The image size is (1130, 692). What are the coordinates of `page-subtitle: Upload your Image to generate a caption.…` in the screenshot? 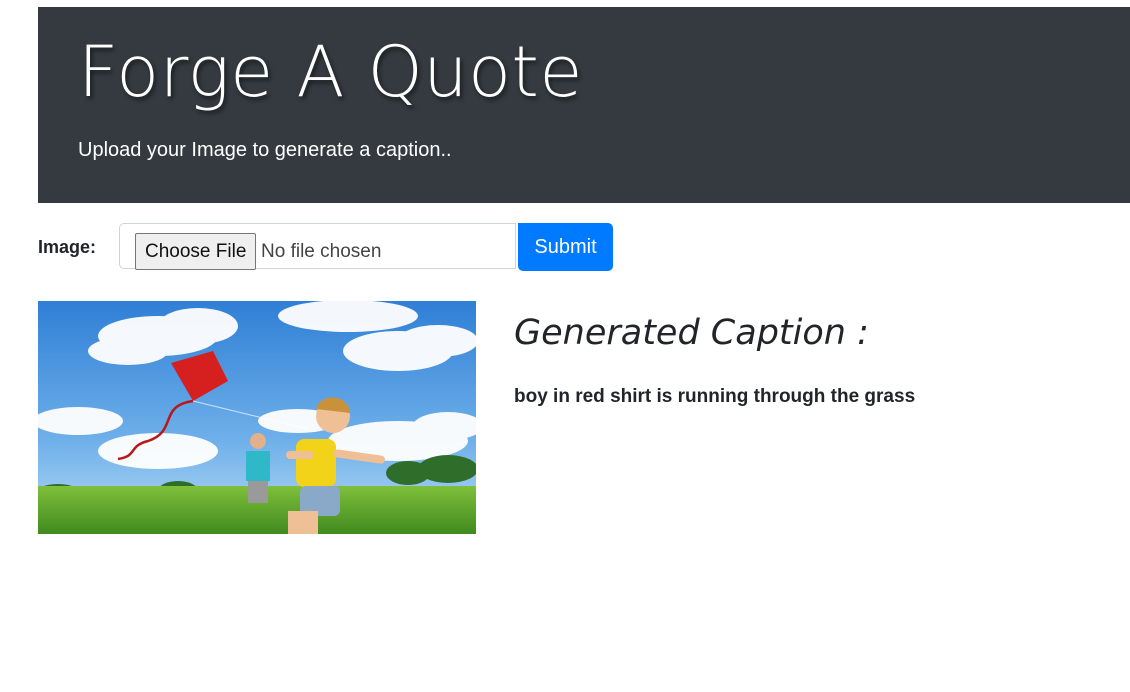 It's located at (265, 150).